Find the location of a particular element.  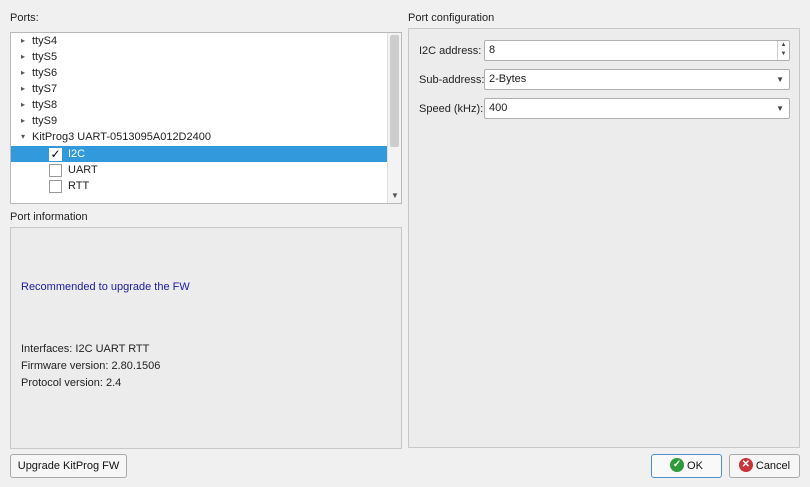

uart-checkbox is located at coordinates (55, 170).